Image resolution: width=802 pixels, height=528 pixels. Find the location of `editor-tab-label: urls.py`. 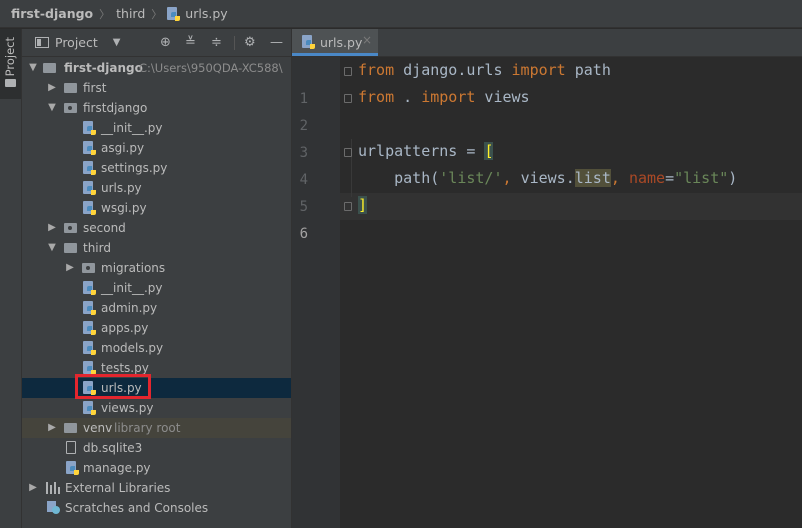

editor-tab-label: urls.py is located at coordinates (341, 42).